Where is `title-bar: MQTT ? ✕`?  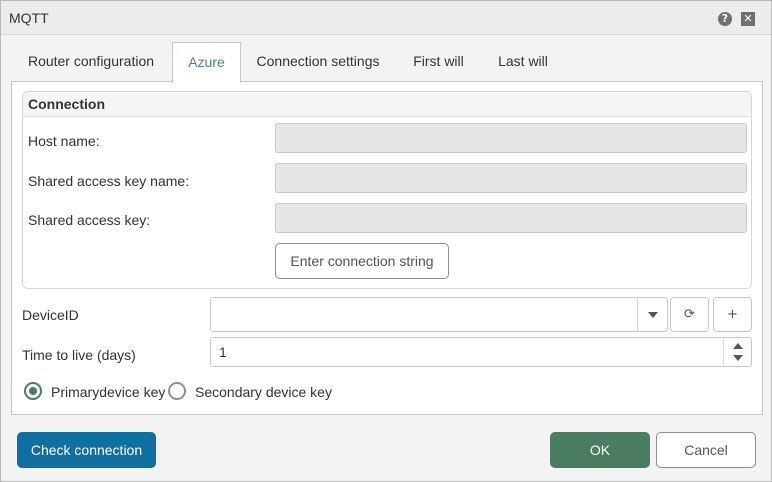
title-bar: MQTT ? ✕ is located at coordinates (386, 18).